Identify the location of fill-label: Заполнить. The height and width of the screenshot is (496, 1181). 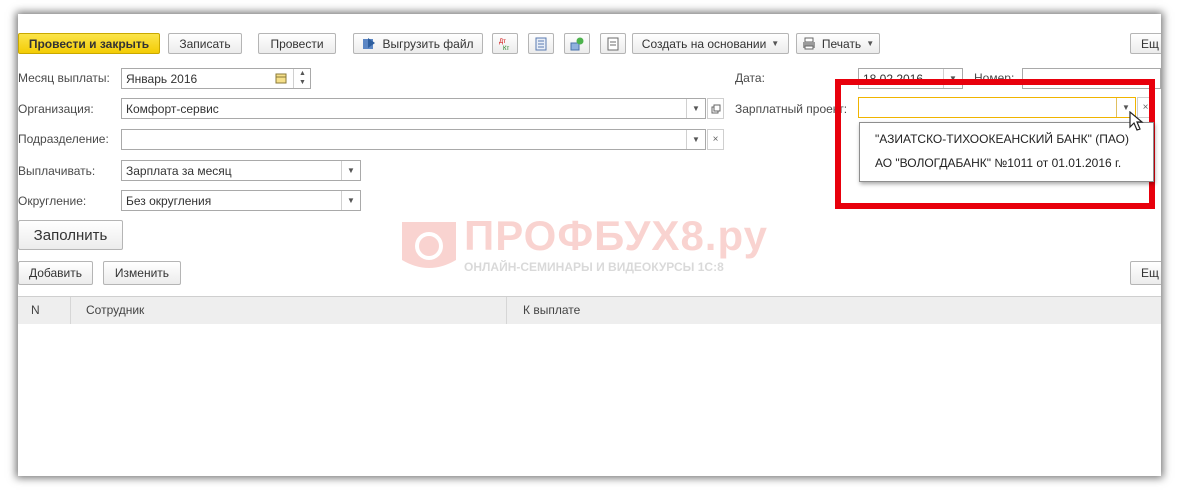
(70, 235).